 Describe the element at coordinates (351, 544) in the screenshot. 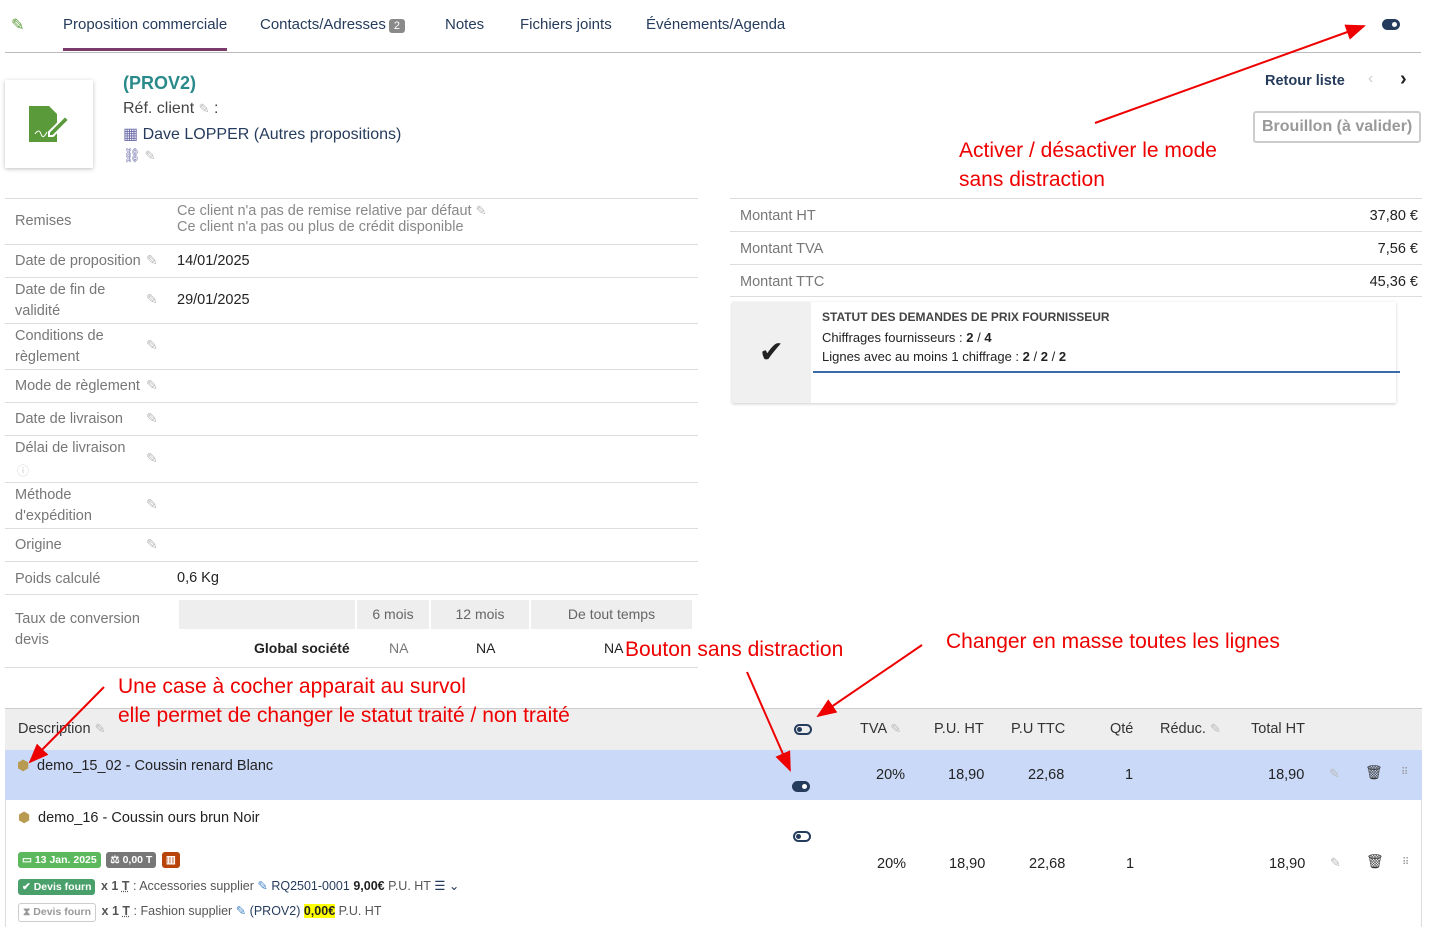

I see `field-row-origin: Origine ✎` at that location.